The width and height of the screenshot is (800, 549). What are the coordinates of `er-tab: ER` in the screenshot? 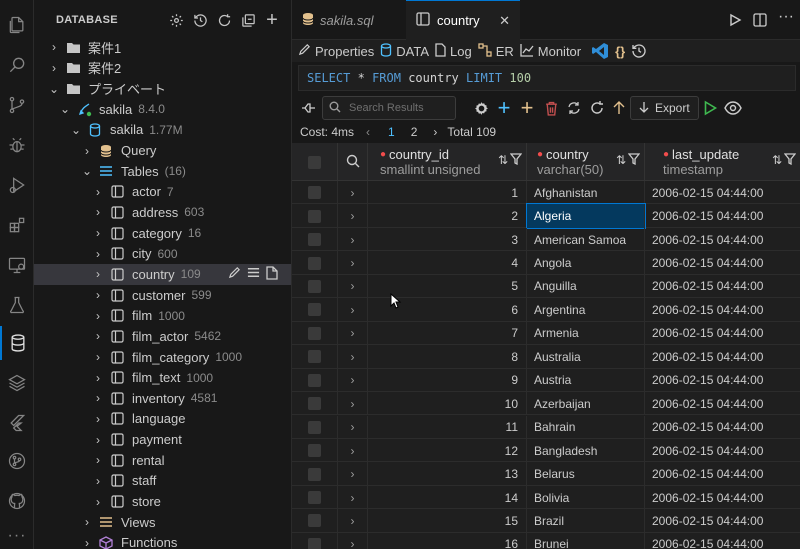 It's located at (496, 51).